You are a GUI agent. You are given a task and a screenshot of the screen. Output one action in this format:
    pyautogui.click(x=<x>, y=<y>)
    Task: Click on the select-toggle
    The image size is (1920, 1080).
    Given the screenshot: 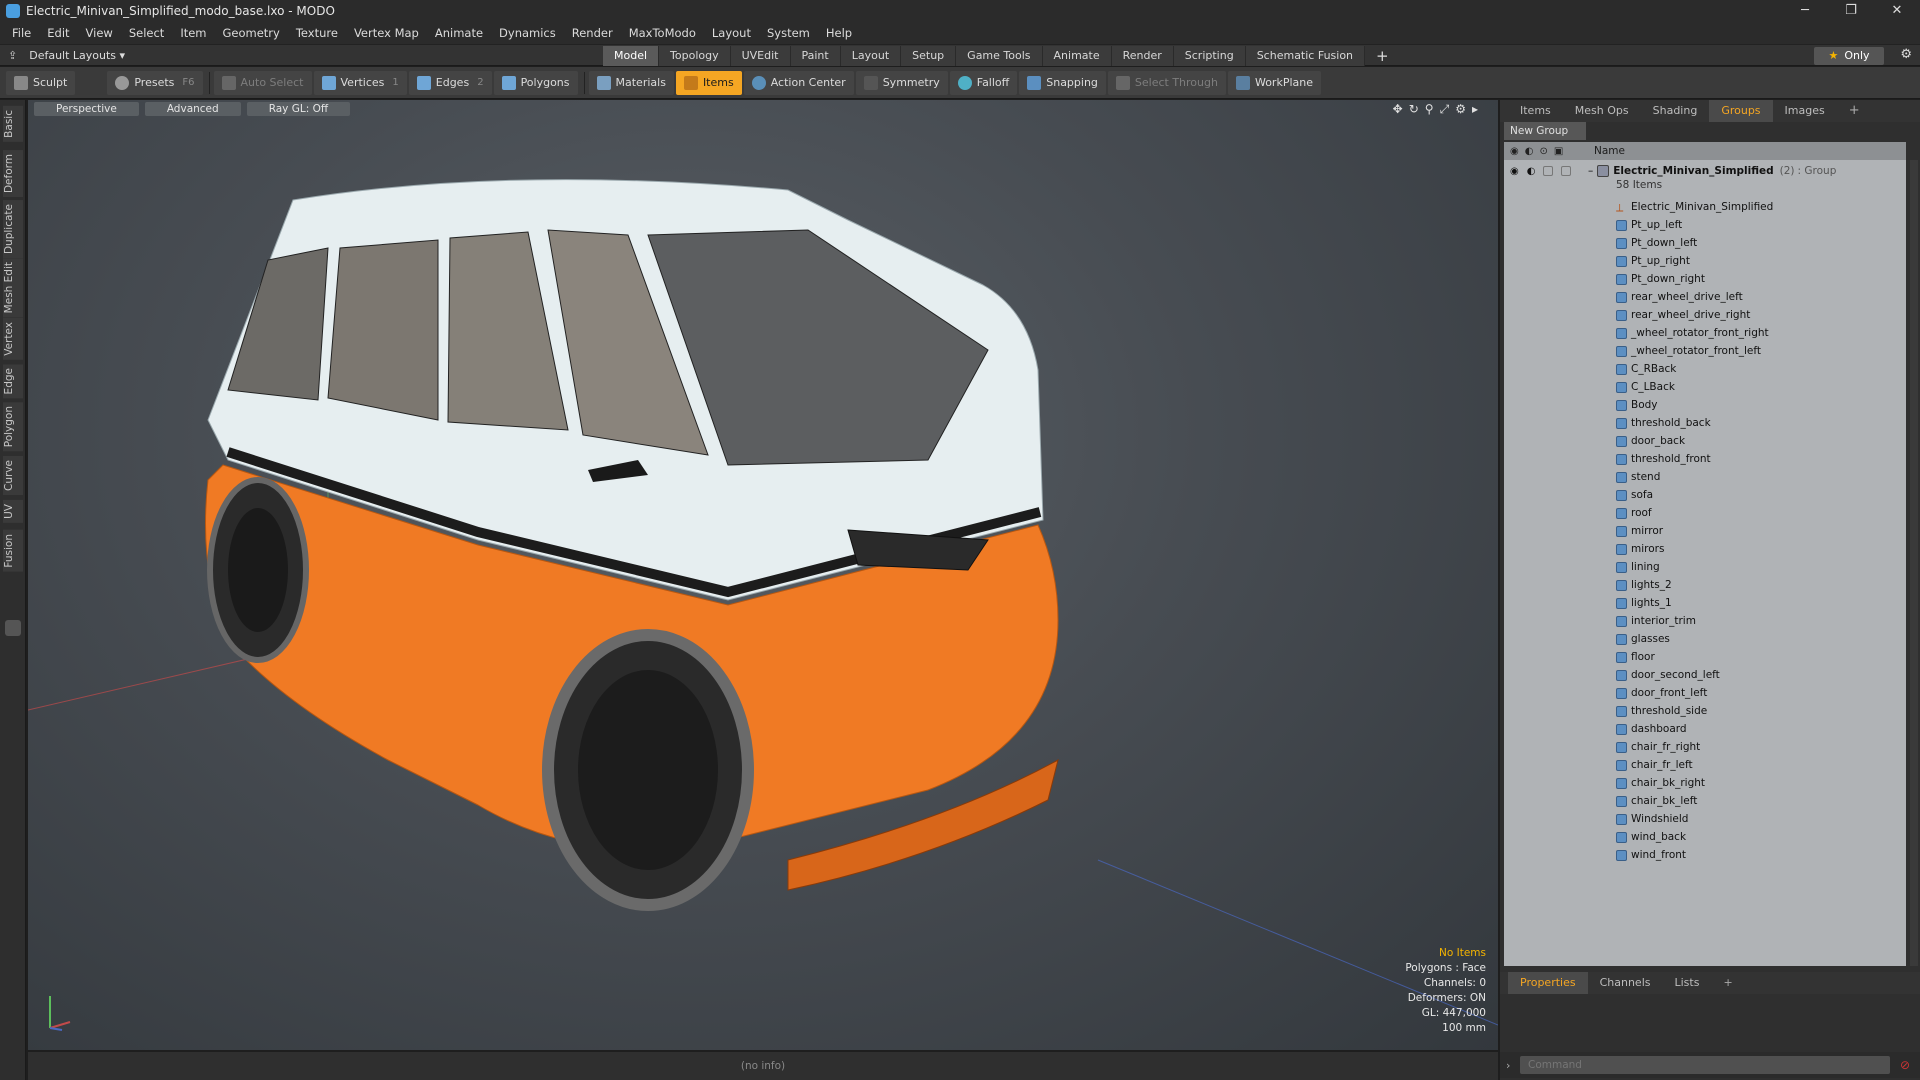 What is the action you would take?
    pyautogui.click(x=1566, y=170)
    